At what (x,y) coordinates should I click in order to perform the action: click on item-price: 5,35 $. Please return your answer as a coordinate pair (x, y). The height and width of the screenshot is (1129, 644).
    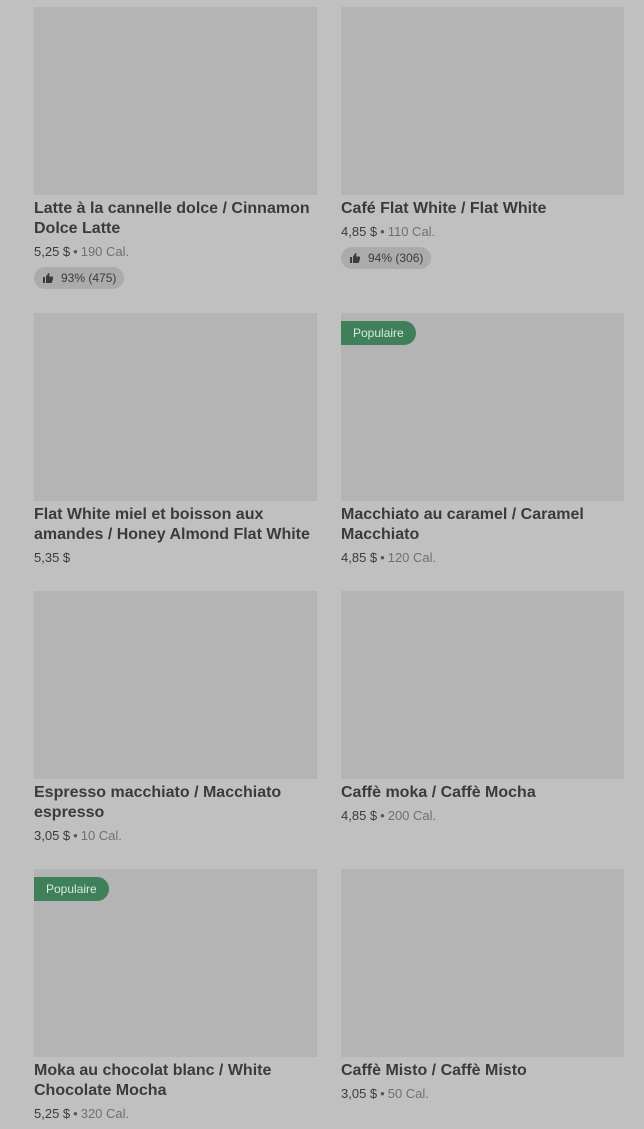
    Looking at the image, I should click on (52, 557).